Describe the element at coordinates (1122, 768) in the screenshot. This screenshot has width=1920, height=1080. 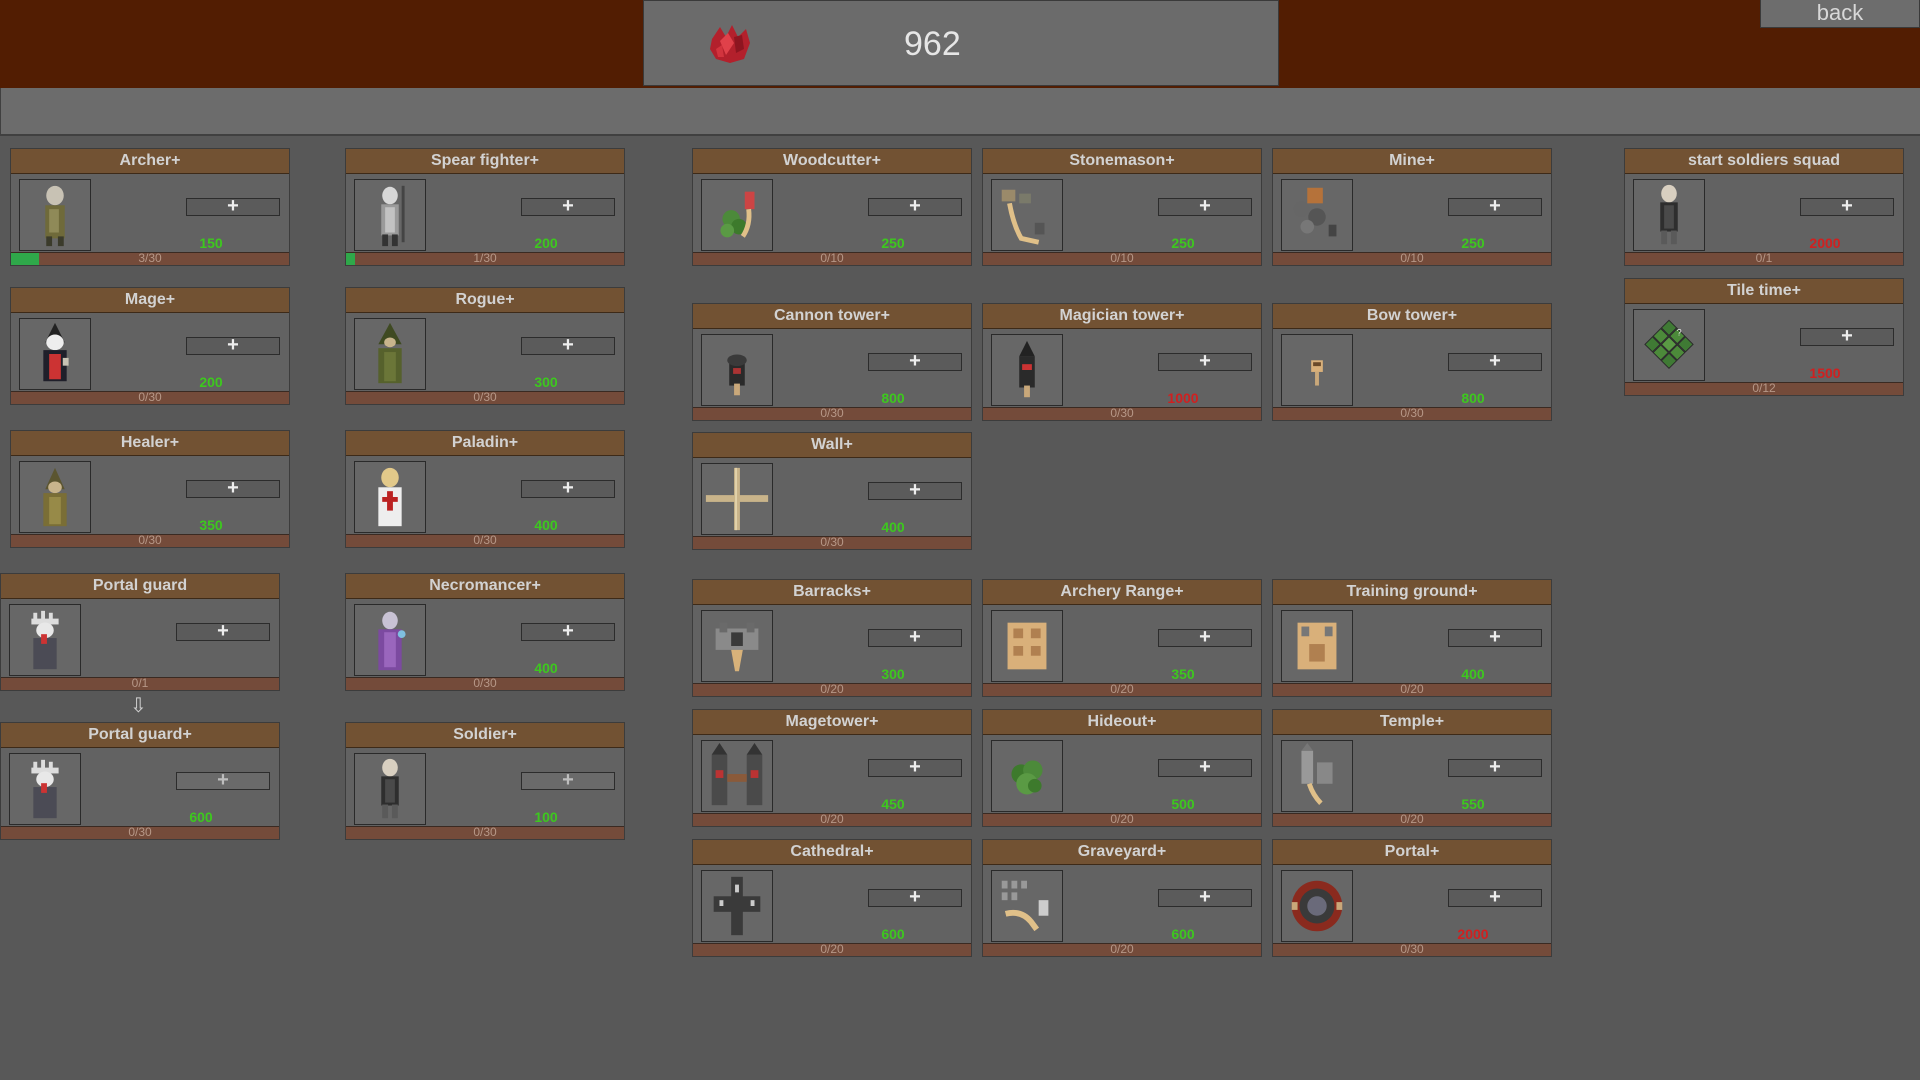
I see `hideout-card: Hideout+ + 500 0/20` at that location.